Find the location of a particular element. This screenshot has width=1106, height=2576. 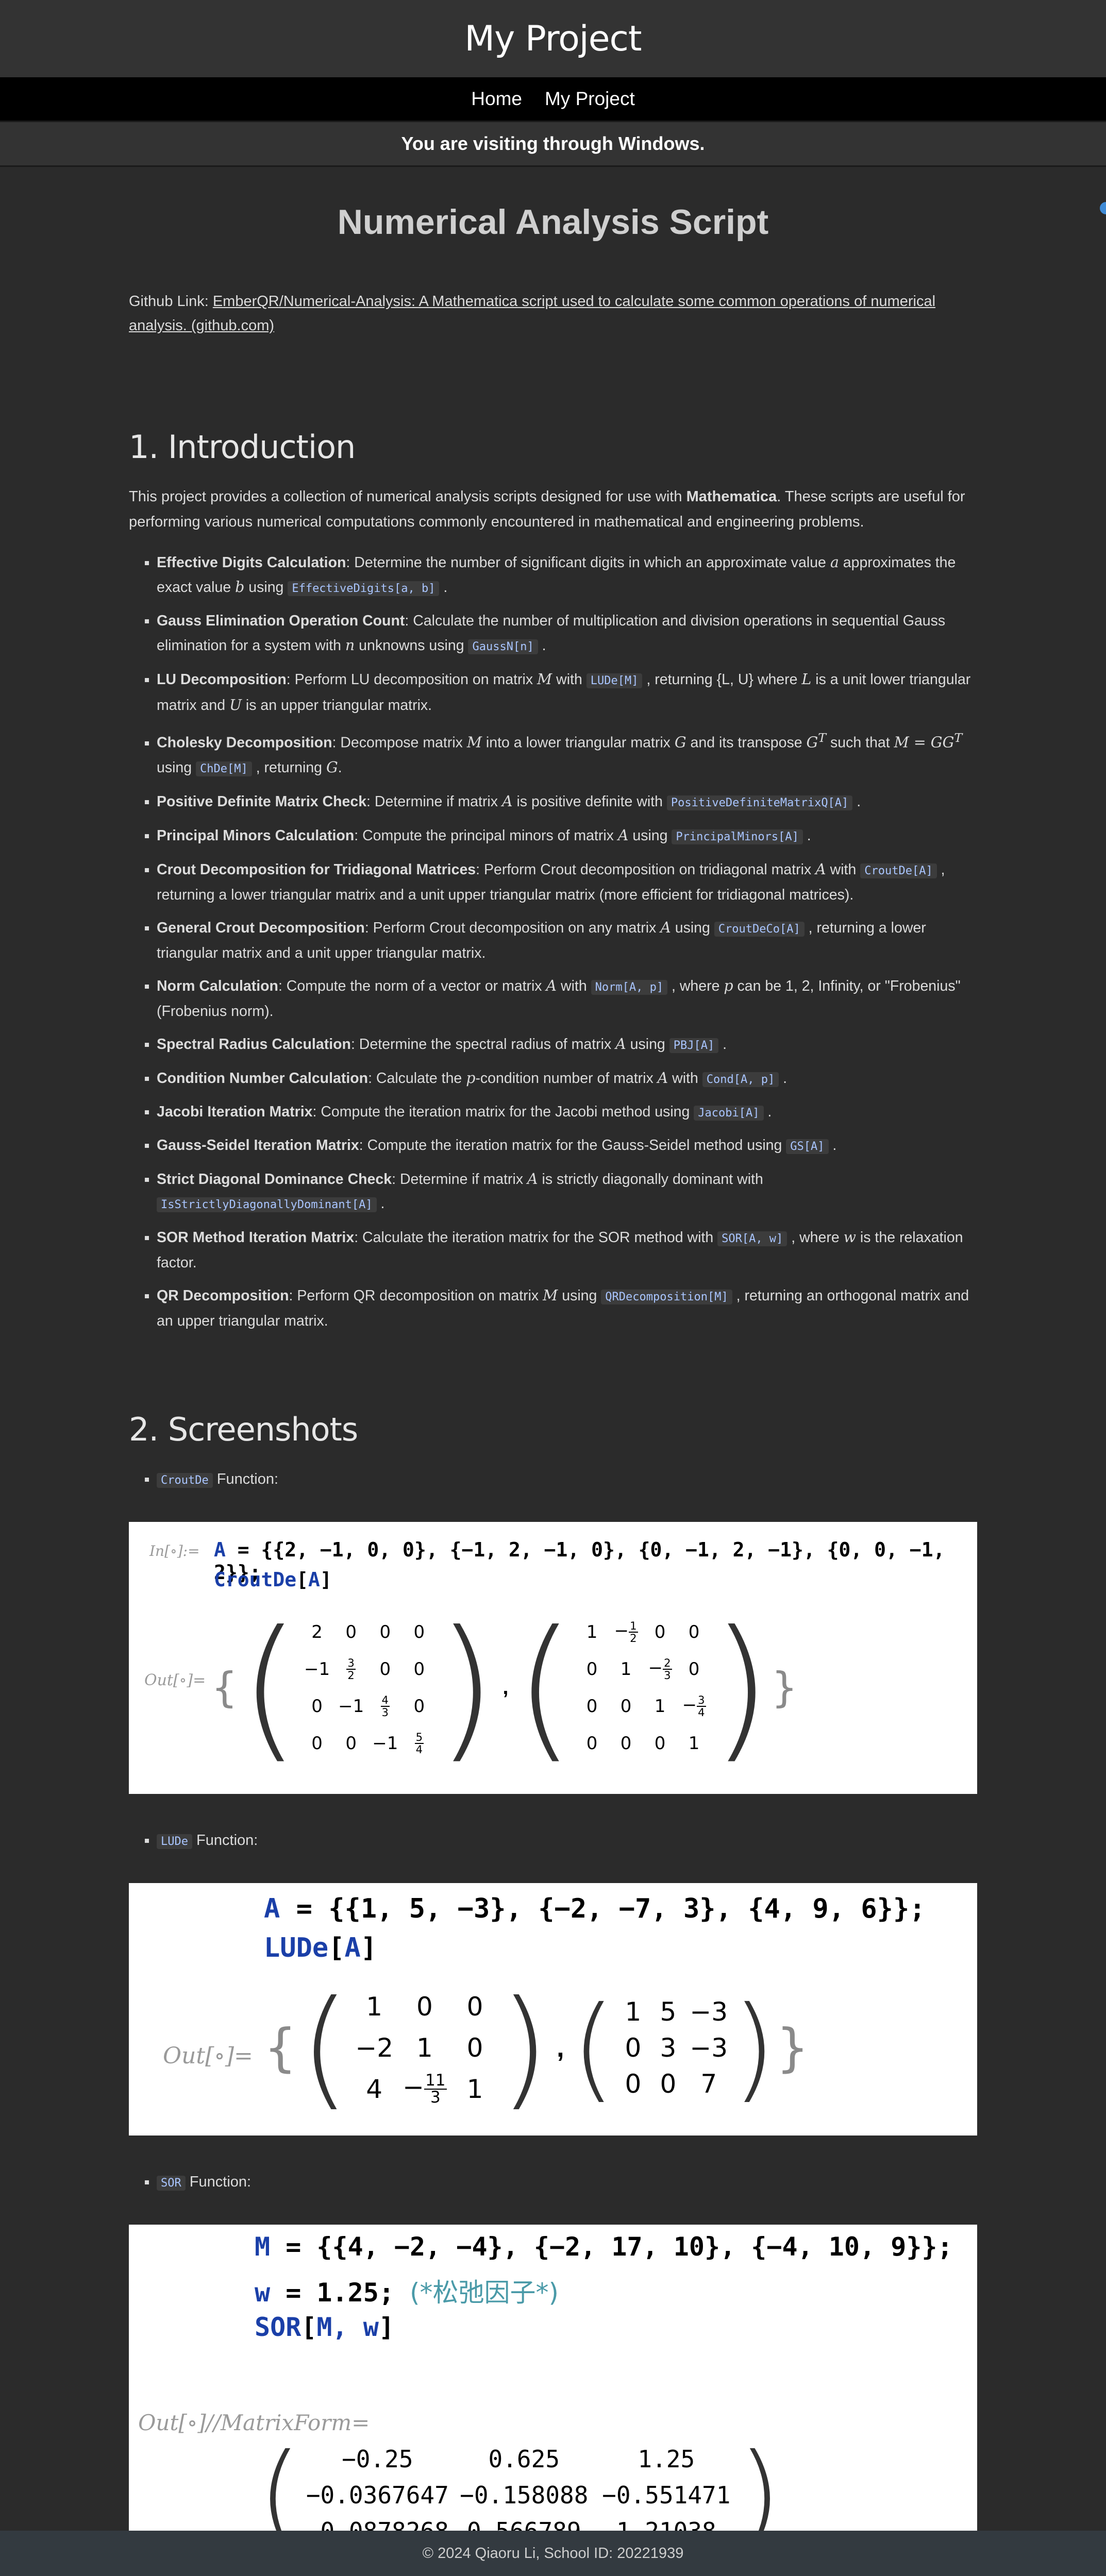

feature-code: CroutDeCo[A] is located at coordinates (759, 929).